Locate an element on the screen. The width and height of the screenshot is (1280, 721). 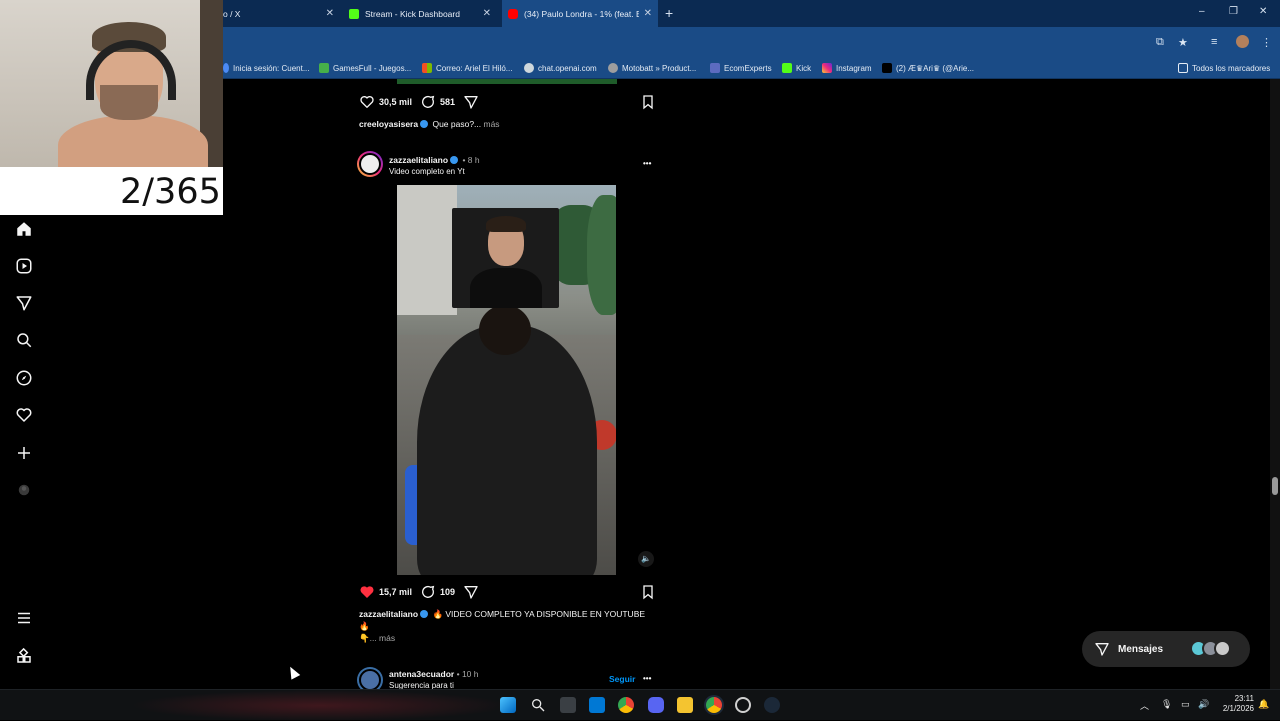
microphone-icon: 🎙 is located at coordinates (1166, 704).